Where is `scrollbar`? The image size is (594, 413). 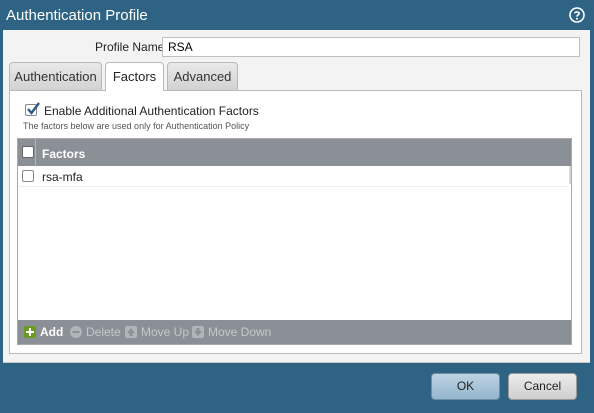 scrollbar is located at coordinates (570, 175).